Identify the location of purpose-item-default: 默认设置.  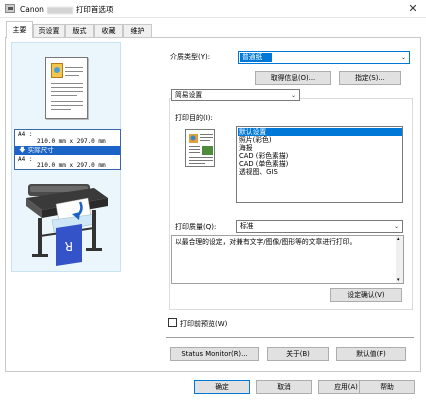
(320, 132).